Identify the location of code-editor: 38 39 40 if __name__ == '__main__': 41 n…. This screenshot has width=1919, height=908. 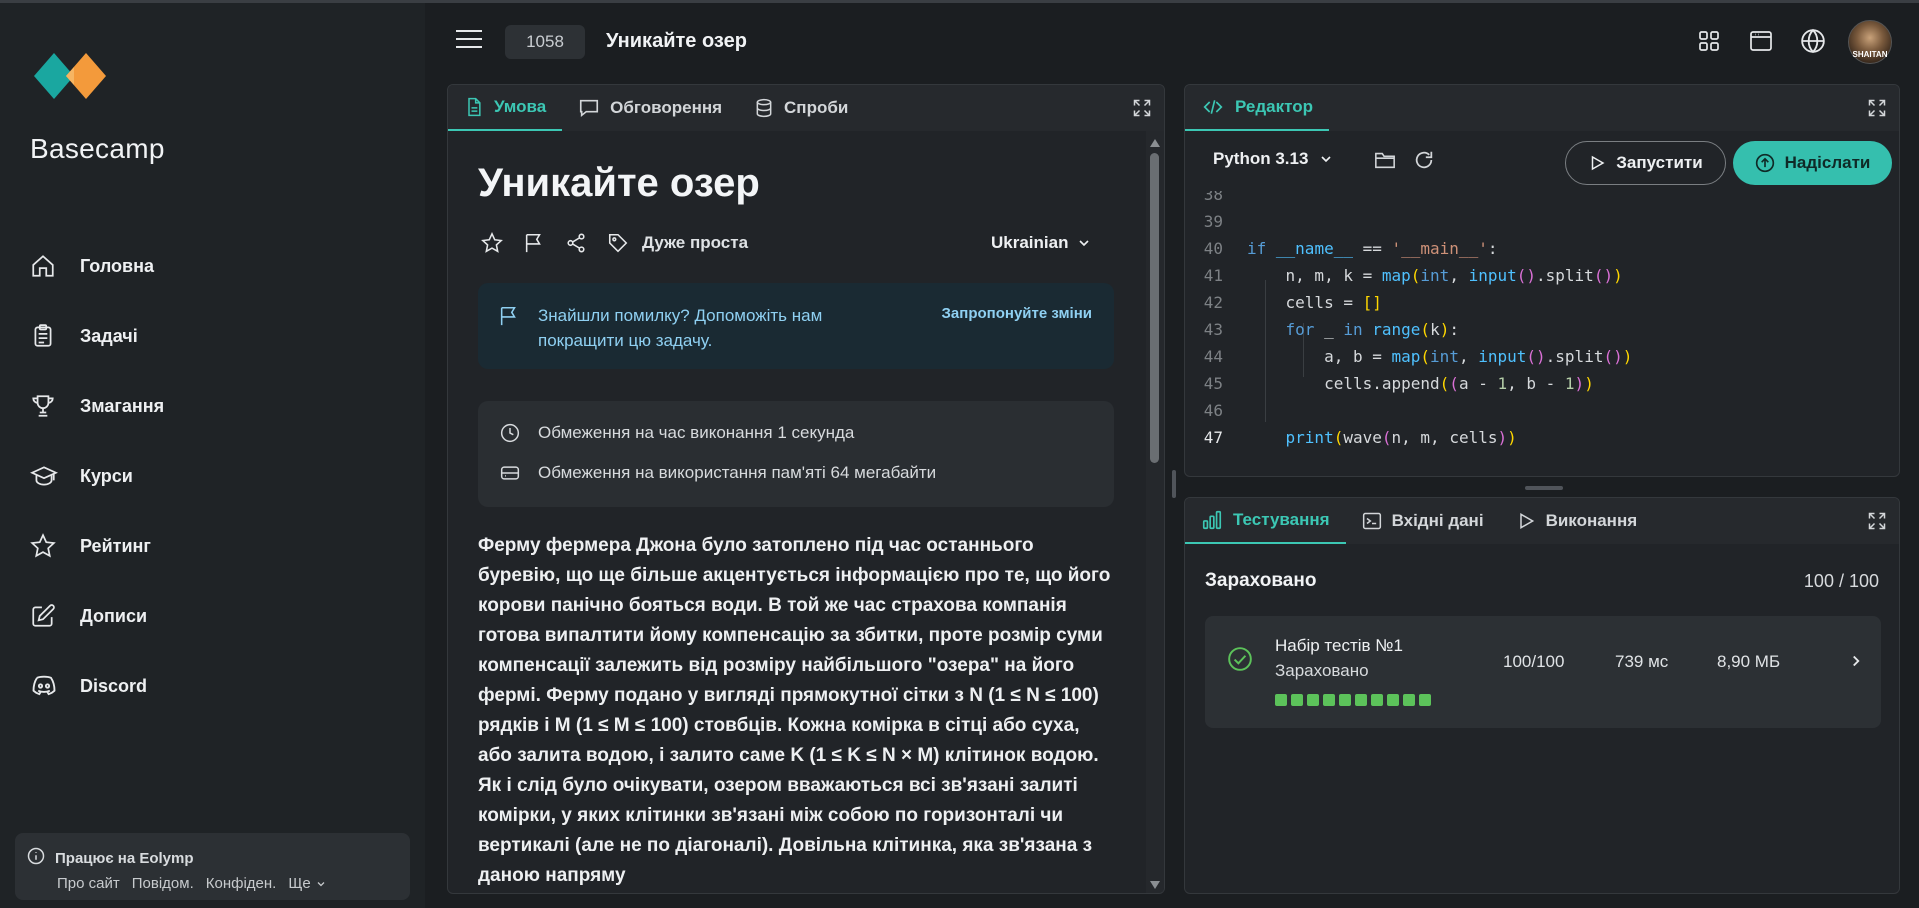
(1542, 333).